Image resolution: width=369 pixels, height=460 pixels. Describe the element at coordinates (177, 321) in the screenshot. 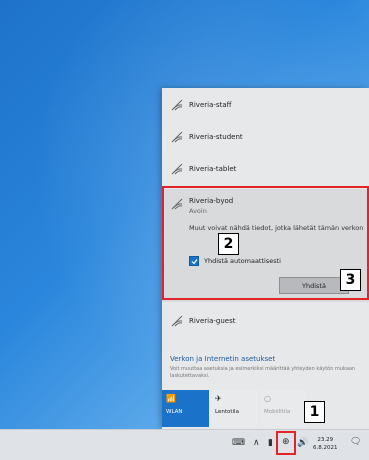

I see `wifi-open-icon` at that location.